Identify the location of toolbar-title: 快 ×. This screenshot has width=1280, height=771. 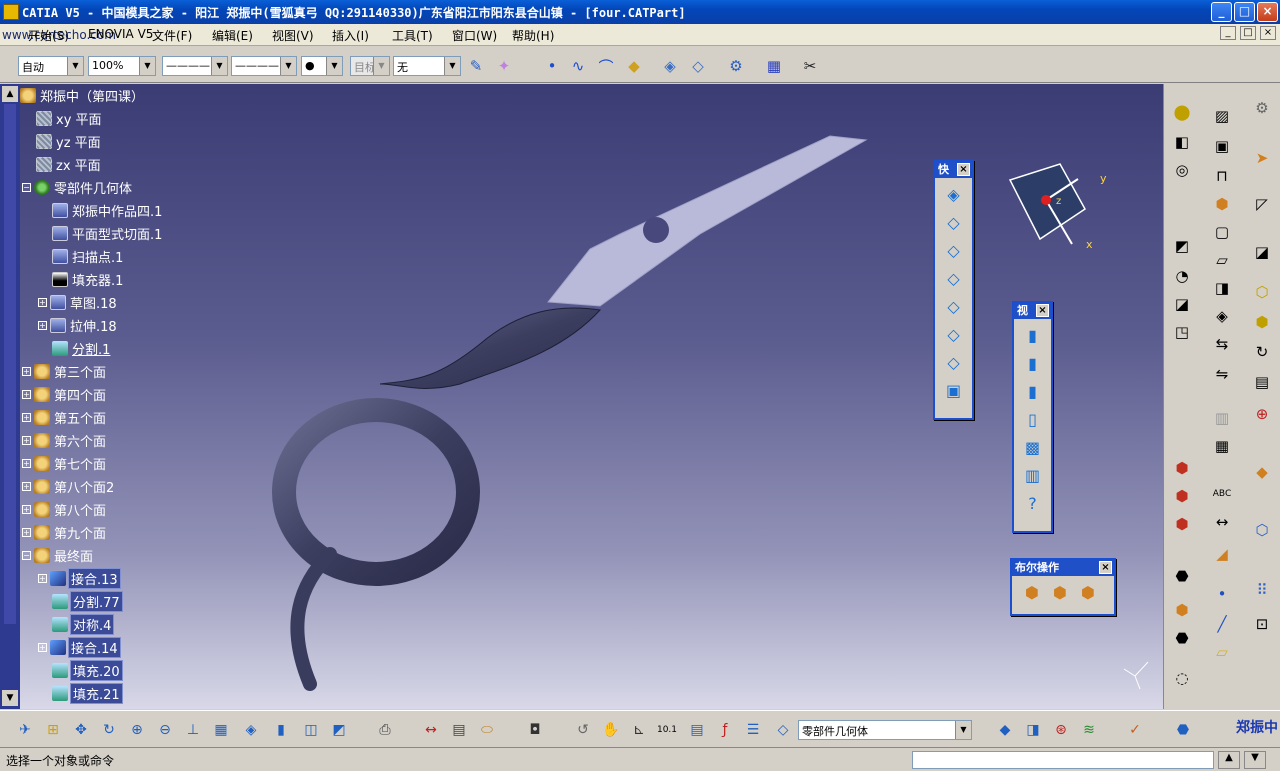
(953, 170).